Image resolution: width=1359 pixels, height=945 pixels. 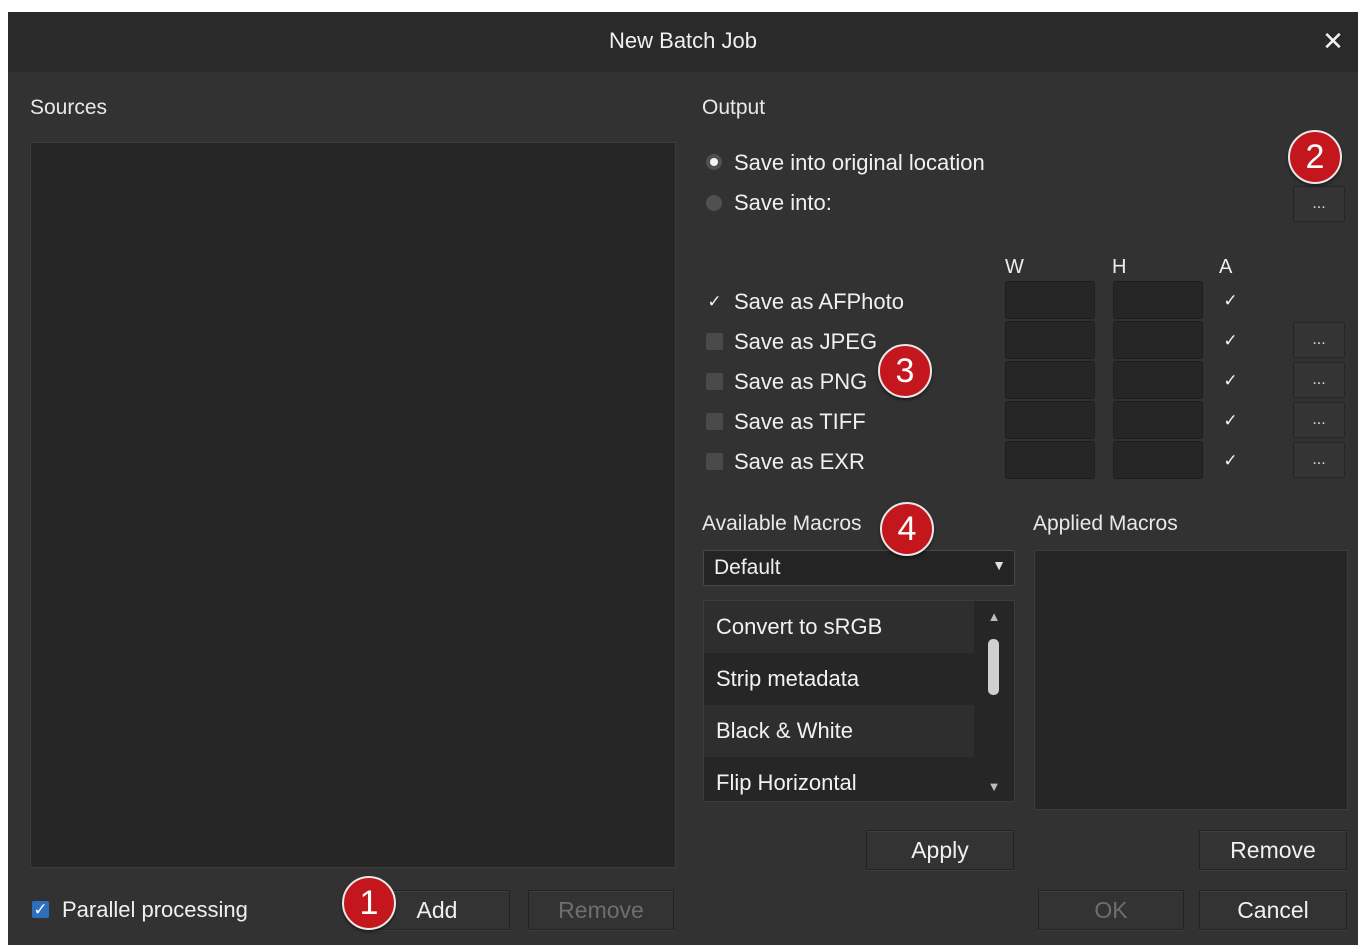 I want to click on parallel-processing-label: Parallel processing, so click(x=155, y=910).